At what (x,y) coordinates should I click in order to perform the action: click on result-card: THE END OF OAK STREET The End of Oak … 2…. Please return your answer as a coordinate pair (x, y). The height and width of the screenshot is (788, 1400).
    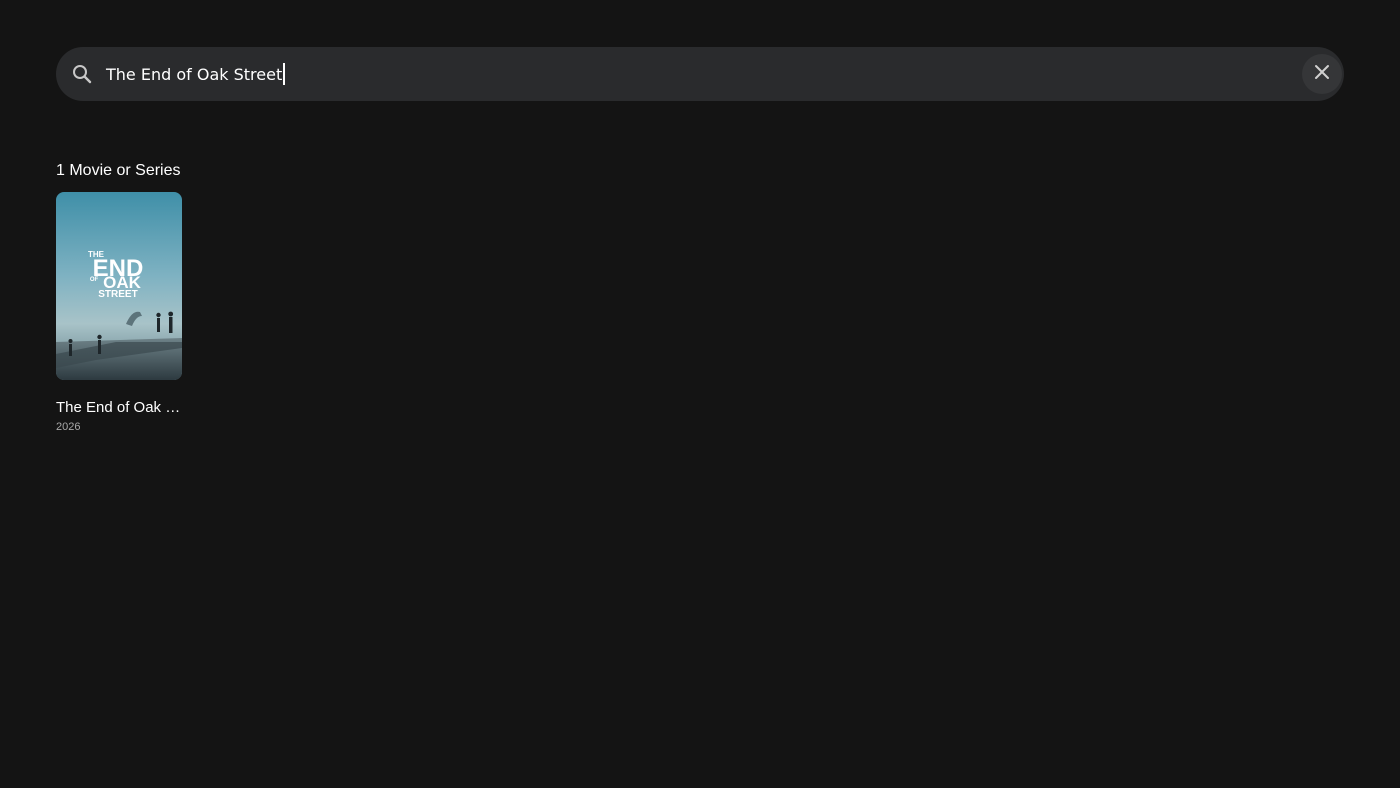
    Looking at the image, I should click on (119, 312).